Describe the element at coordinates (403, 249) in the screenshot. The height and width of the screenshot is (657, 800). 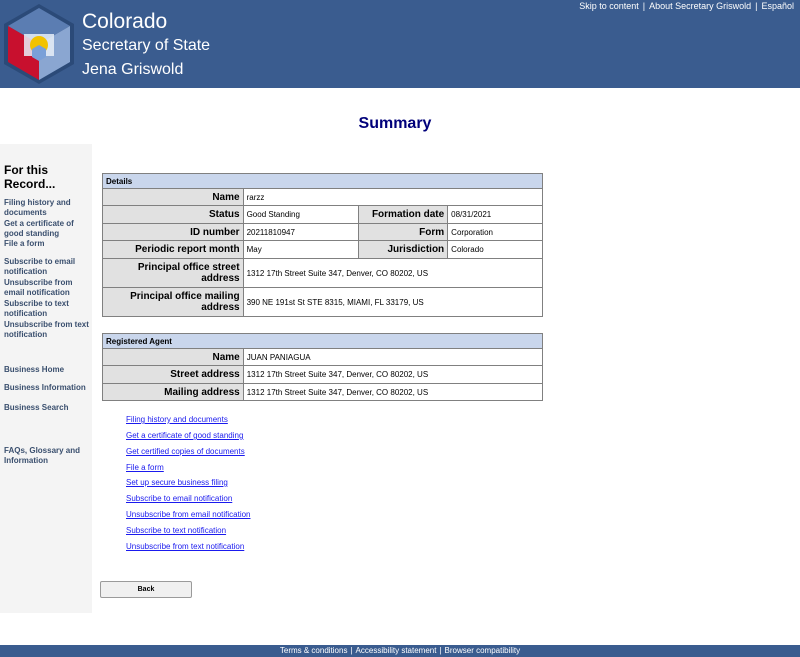
I see `jurisdiction-label: Jurisdiction` at that location.